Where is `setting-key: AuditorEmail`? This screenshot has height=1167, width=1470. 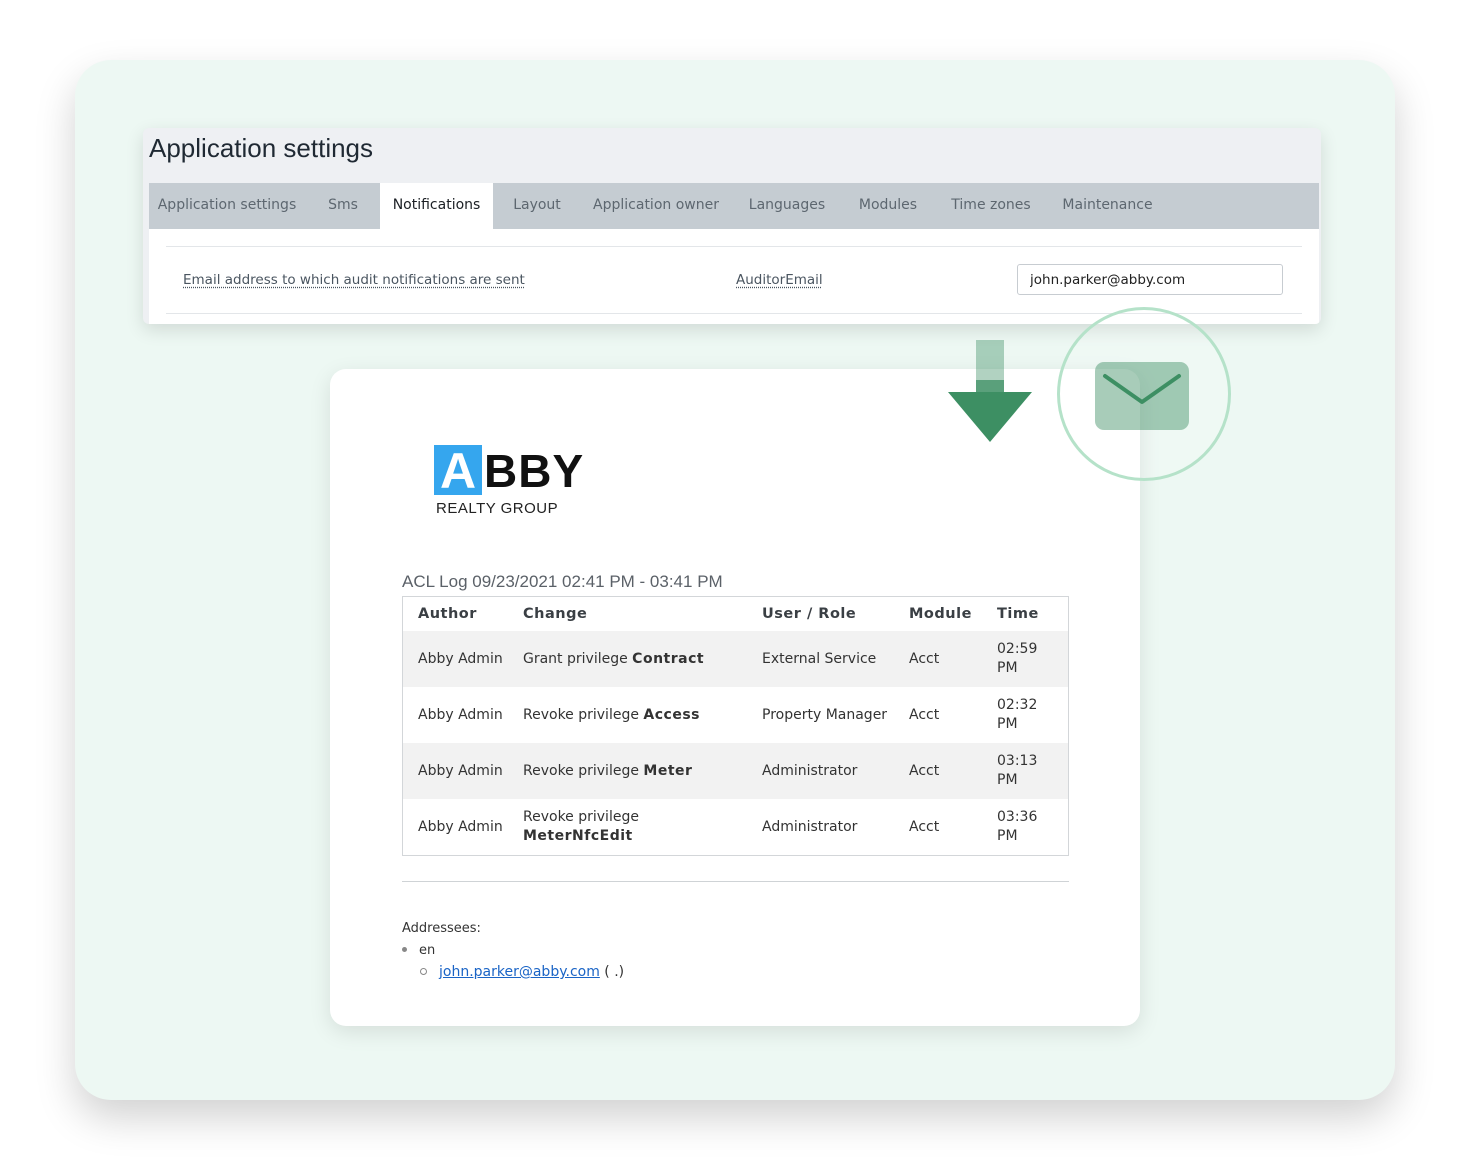
setting-key: AuditorEmail is located at coordinates (779, 280).